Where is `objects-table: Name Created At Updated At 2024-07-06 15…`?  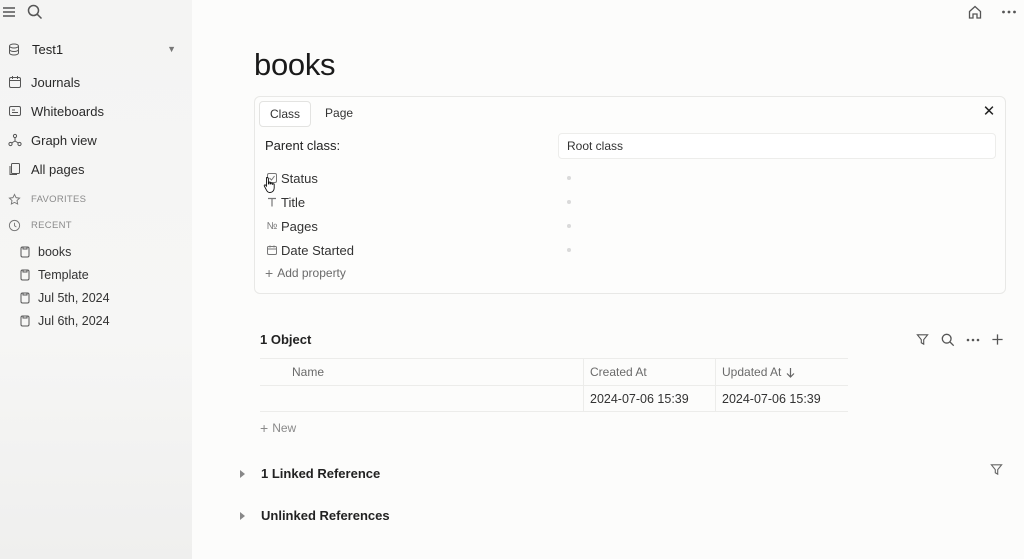 objects-table: Name Created At Updated At 2024-07-06 15… is located at coordinates (554, 385).